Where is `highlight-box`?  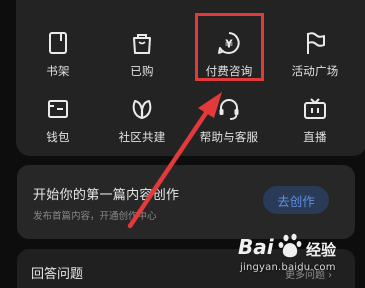
highlight-box is located at coordinates (229, 47).